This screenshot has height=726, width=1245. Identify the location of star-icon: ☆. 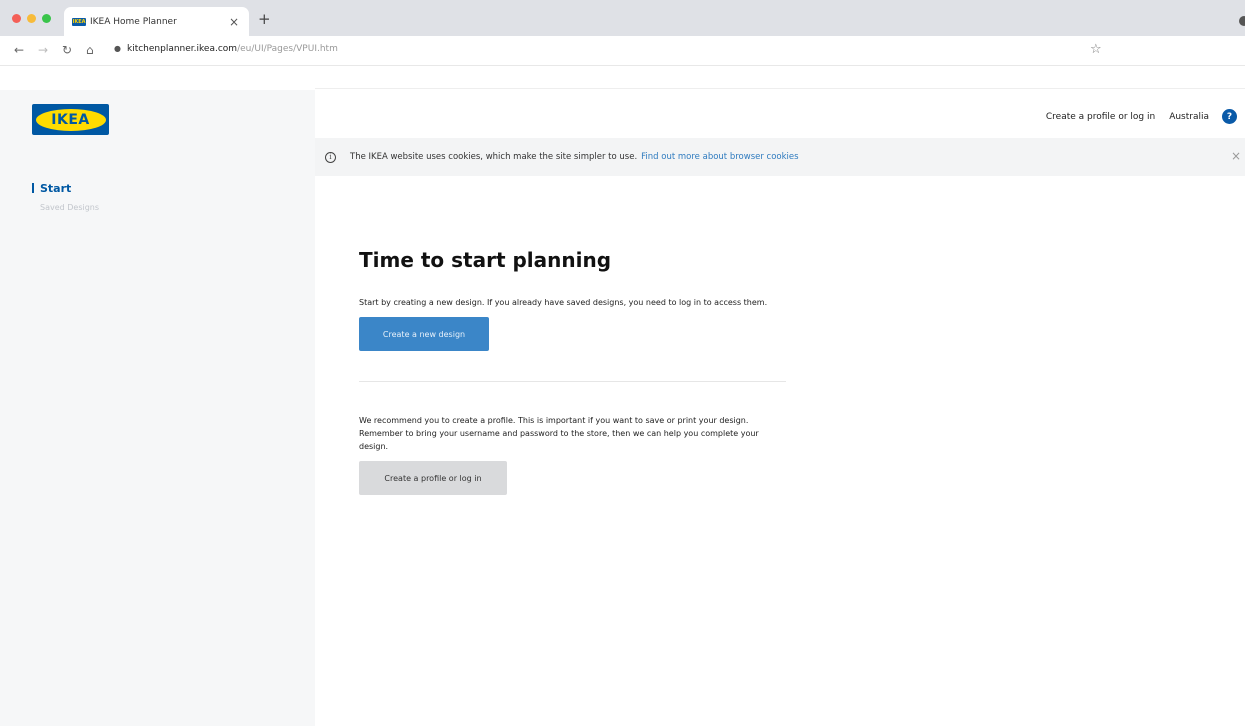
(1096, 49).